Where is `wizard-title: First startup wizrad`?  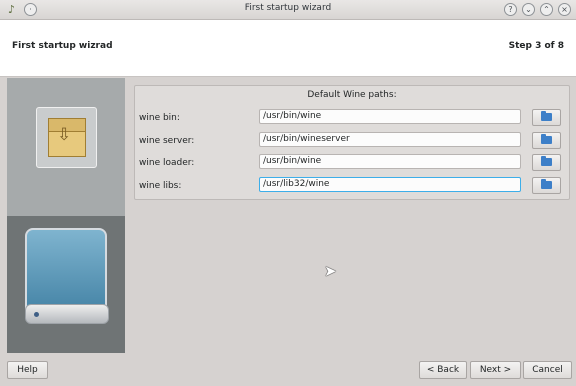 wizard-title: First startup wizrad is located at coordinates (62, 46).